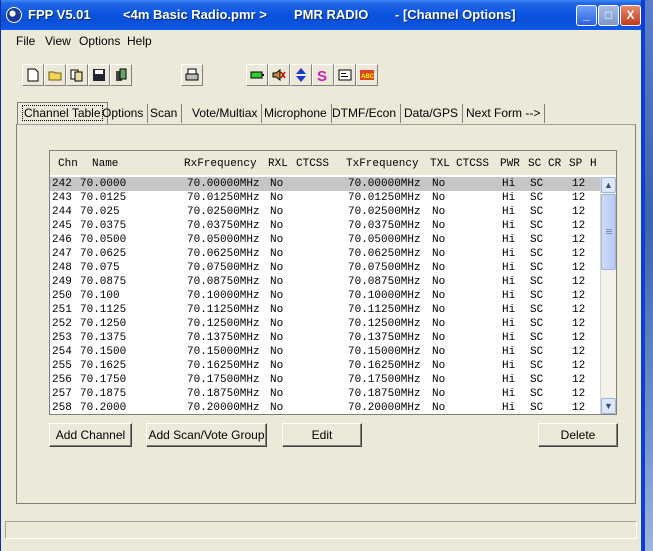  What do you see at coordinates (345, 75) in the screenshot?
I see `form-icon` at bounding box center [345, 75].